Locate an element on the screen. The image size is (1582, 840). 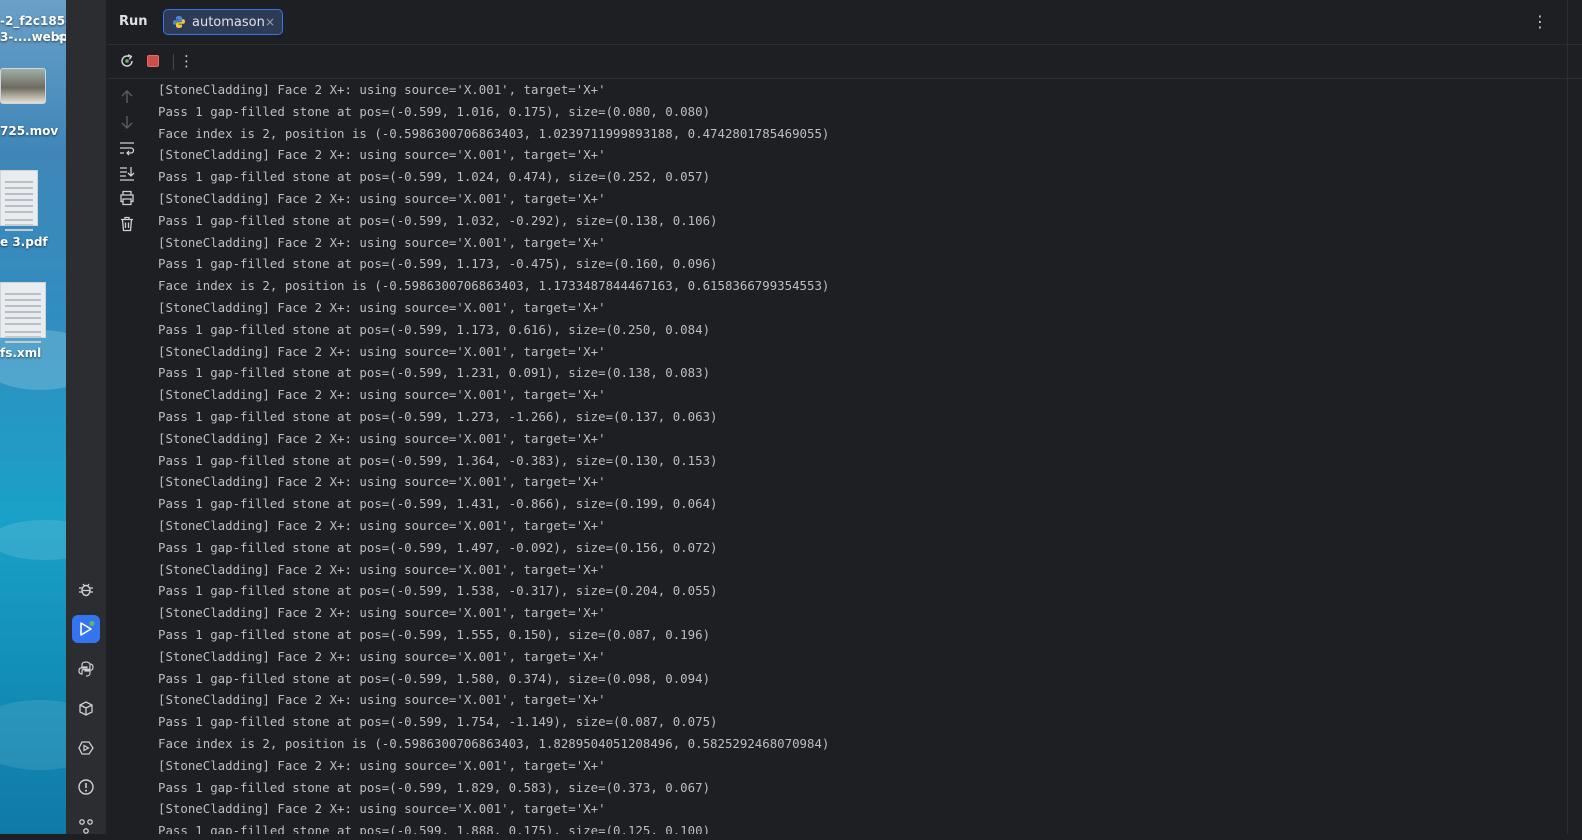
run-window-header: Run automason × ⋮ is located at coordinates (844, 22).